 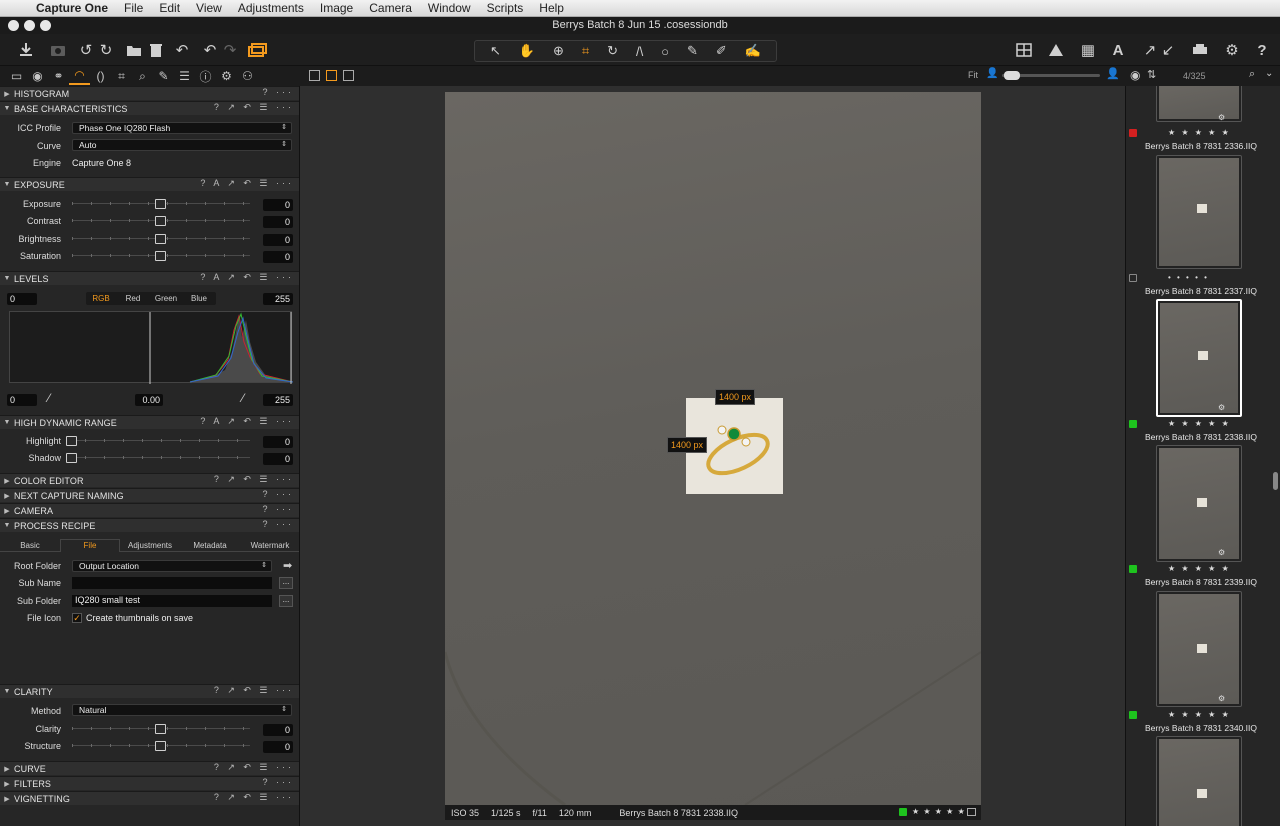 I want to click on clarity-method-dropdown: Natural, so click(x=182, y=710).